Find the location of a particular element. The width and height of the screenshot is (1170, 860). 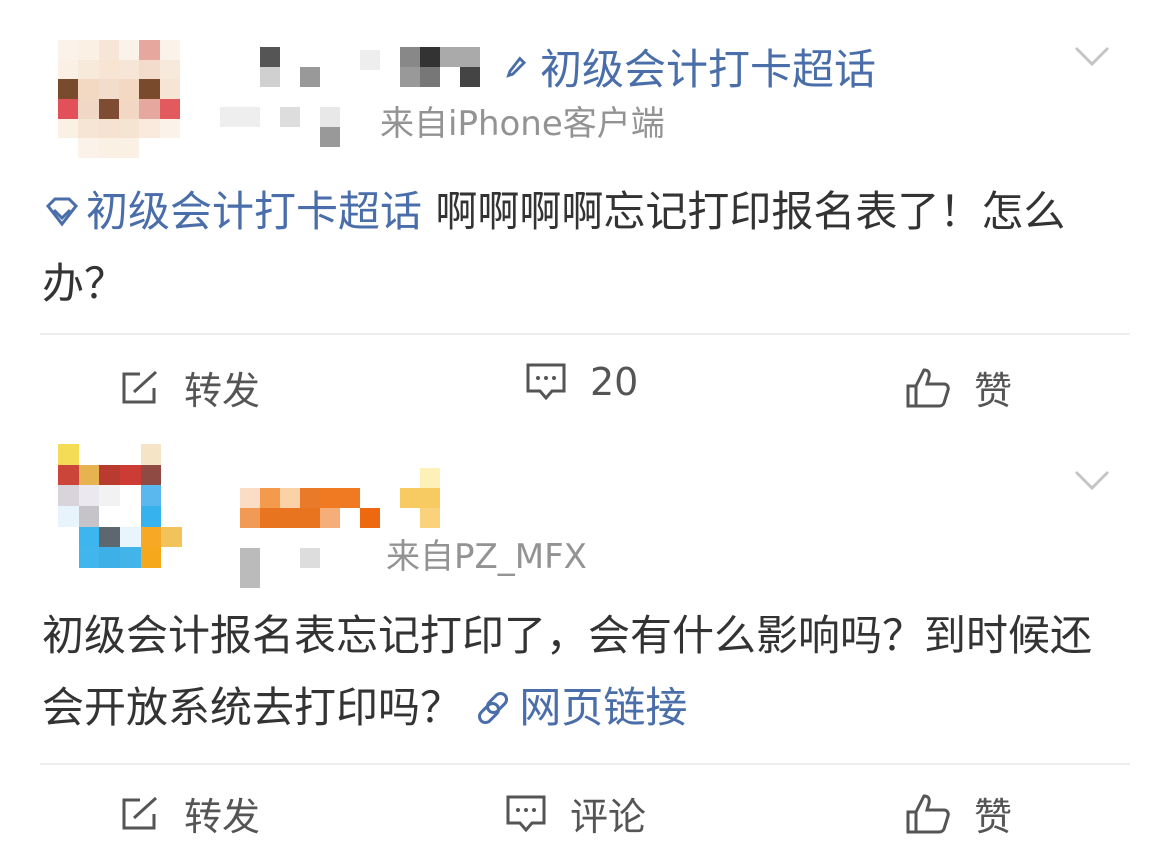

topic-label: 初级会计打卡超话 is located at coordinates (708, 69).